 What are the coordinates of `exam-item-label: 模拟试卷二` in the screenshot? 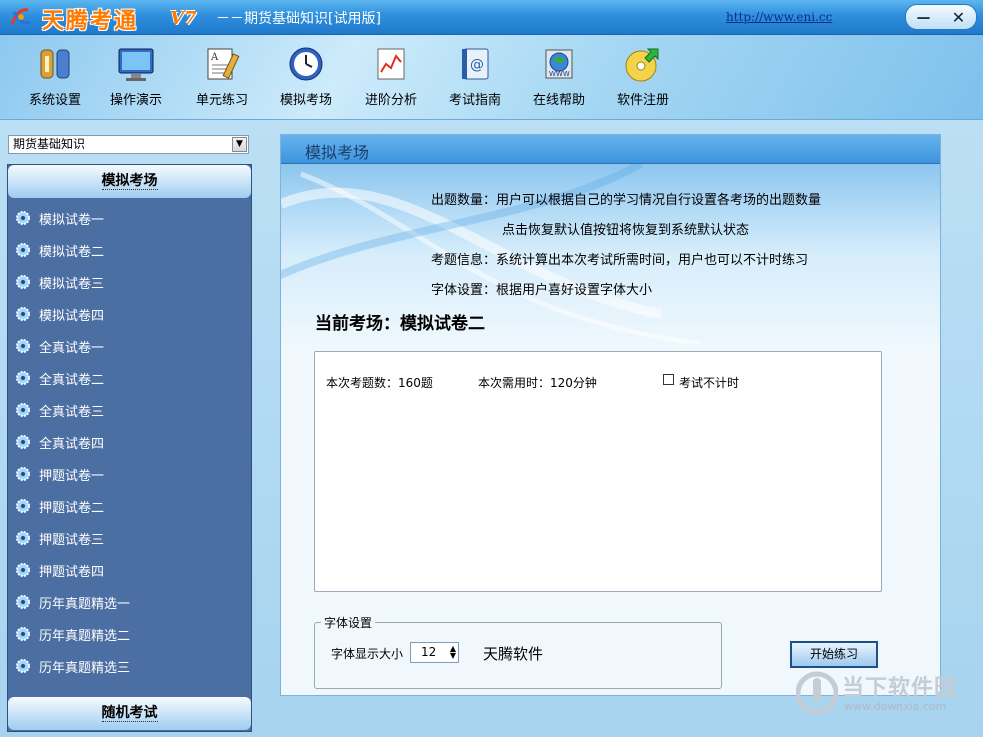 It's located at (72, 252).